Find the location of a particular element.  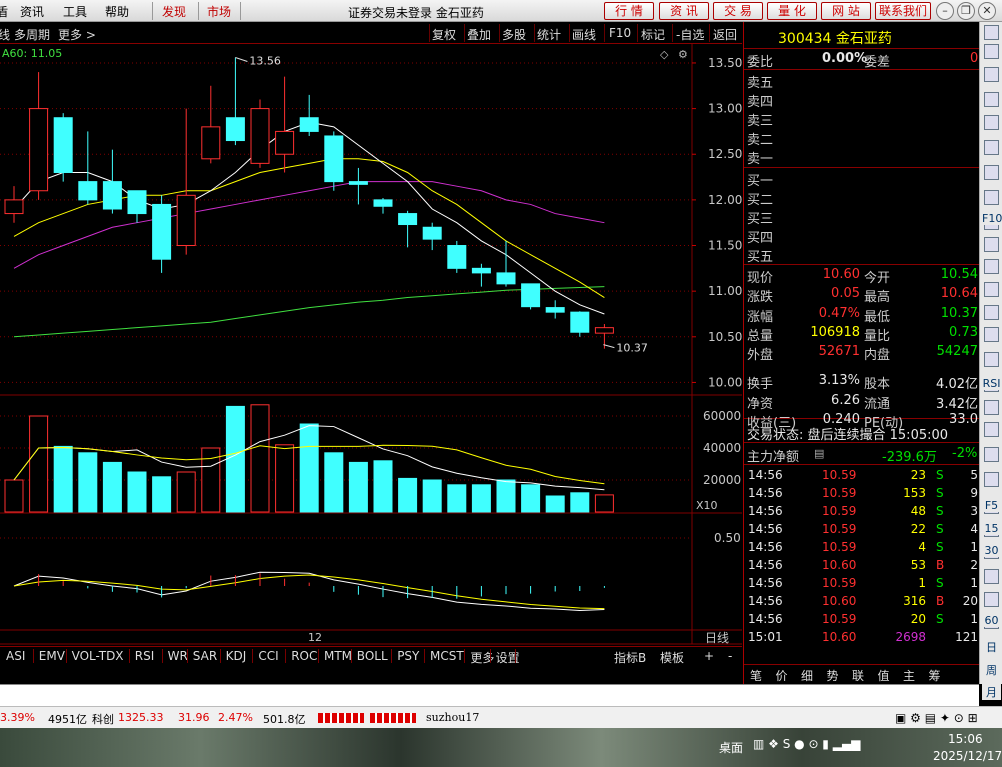

indicator-tab-vol-tdx: VOL-TDX is located at coordinates (98, 656).